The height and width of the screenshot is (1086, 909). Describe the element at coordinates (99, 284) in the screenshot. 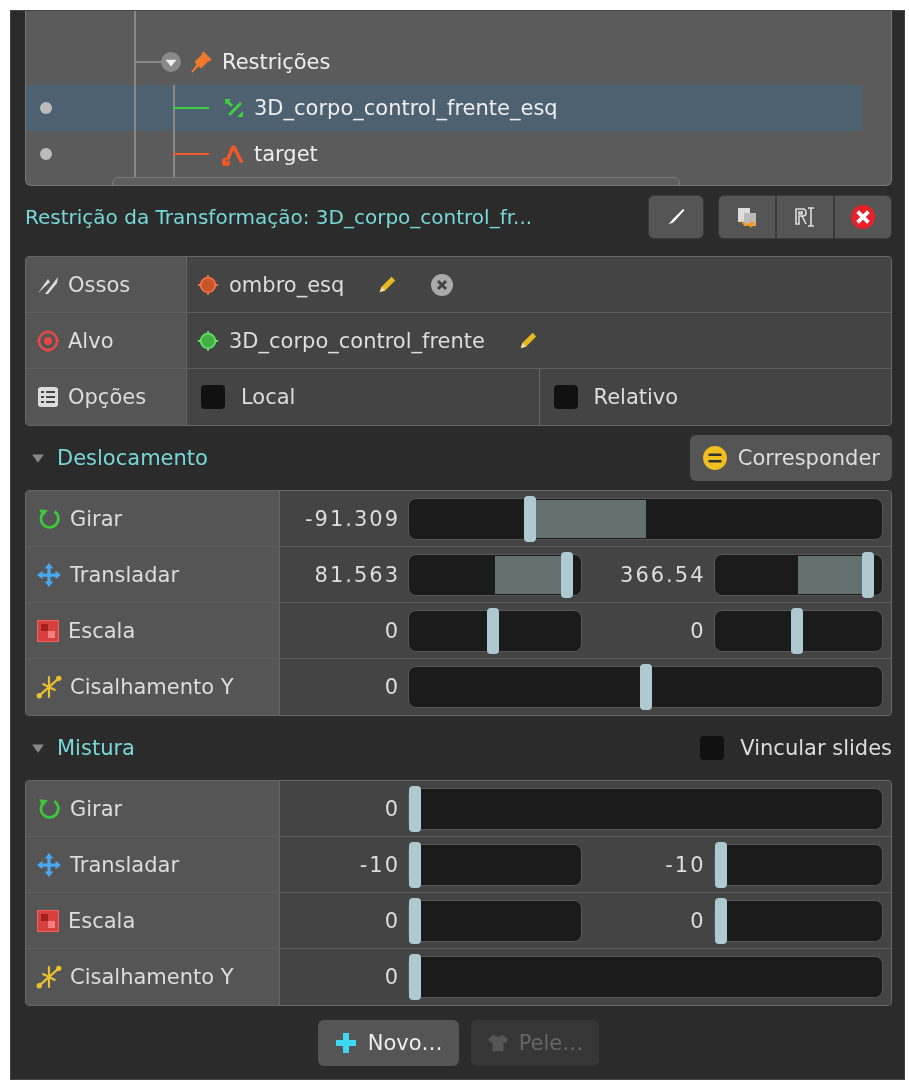

I see `row-label: Ossos` at that location.